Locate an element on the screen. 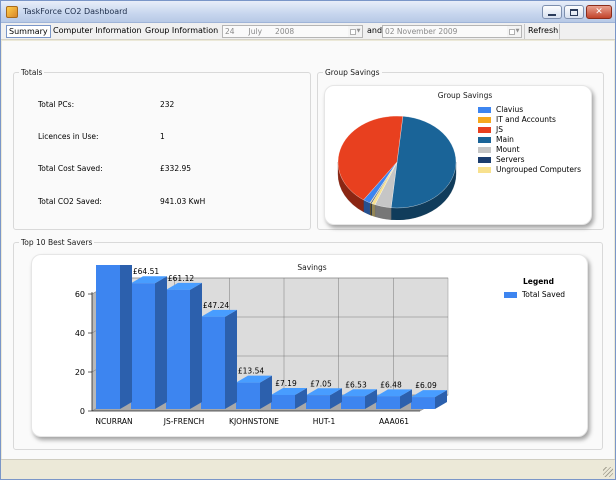 This screenshot has width=616, height=480. title-bar: TaskForce CO2 Dashboard ✕ is located at coordinates (308, 12).